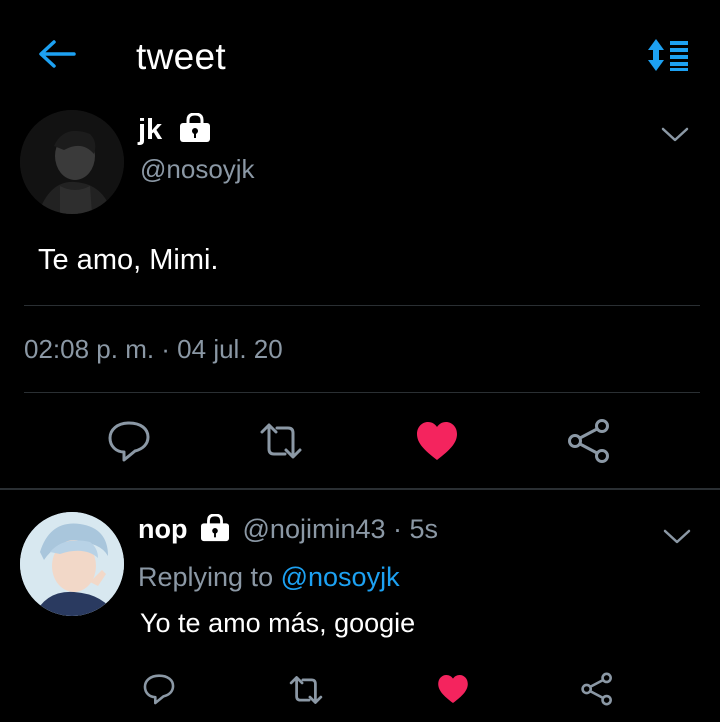  What do you see at coordinates (175, 130) in the screenshot?
I see `author-name-row: jk` at bounding box center [175, 130].